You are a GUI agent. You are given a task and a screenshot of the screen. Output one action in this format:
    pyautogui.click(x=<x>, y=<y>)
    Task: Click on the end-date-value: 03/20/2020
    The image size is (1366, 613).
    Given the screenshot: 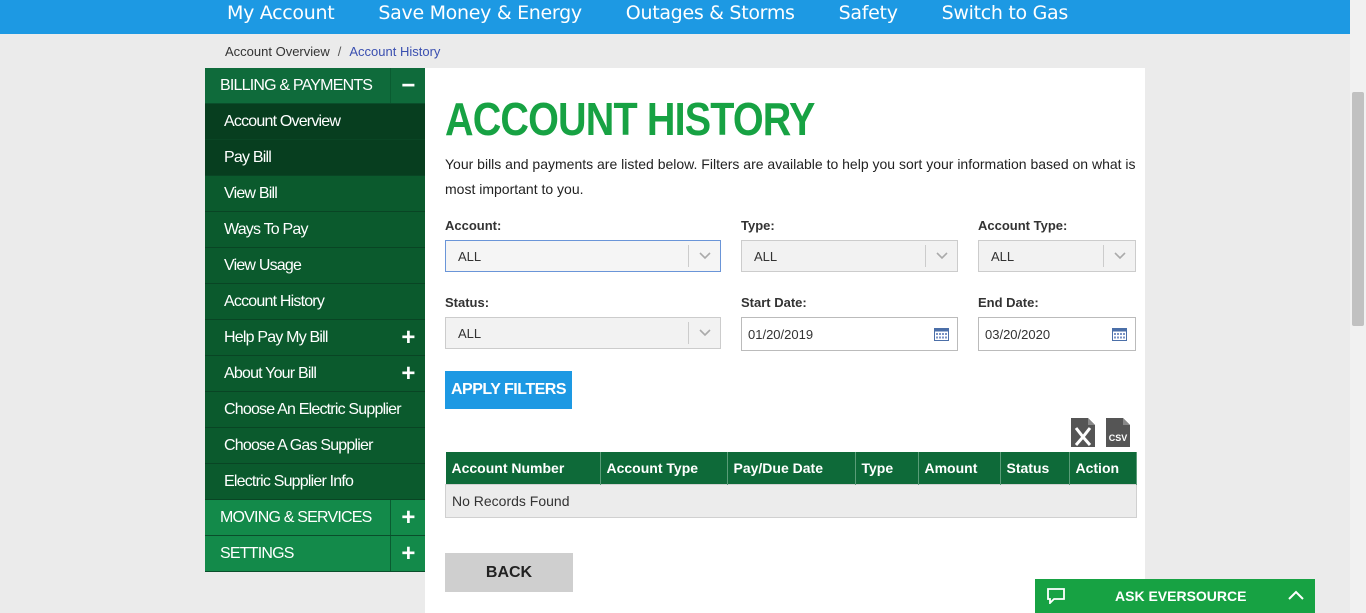 What is the action you would take?
    pyautogui.click(x=1018, y=334)
    